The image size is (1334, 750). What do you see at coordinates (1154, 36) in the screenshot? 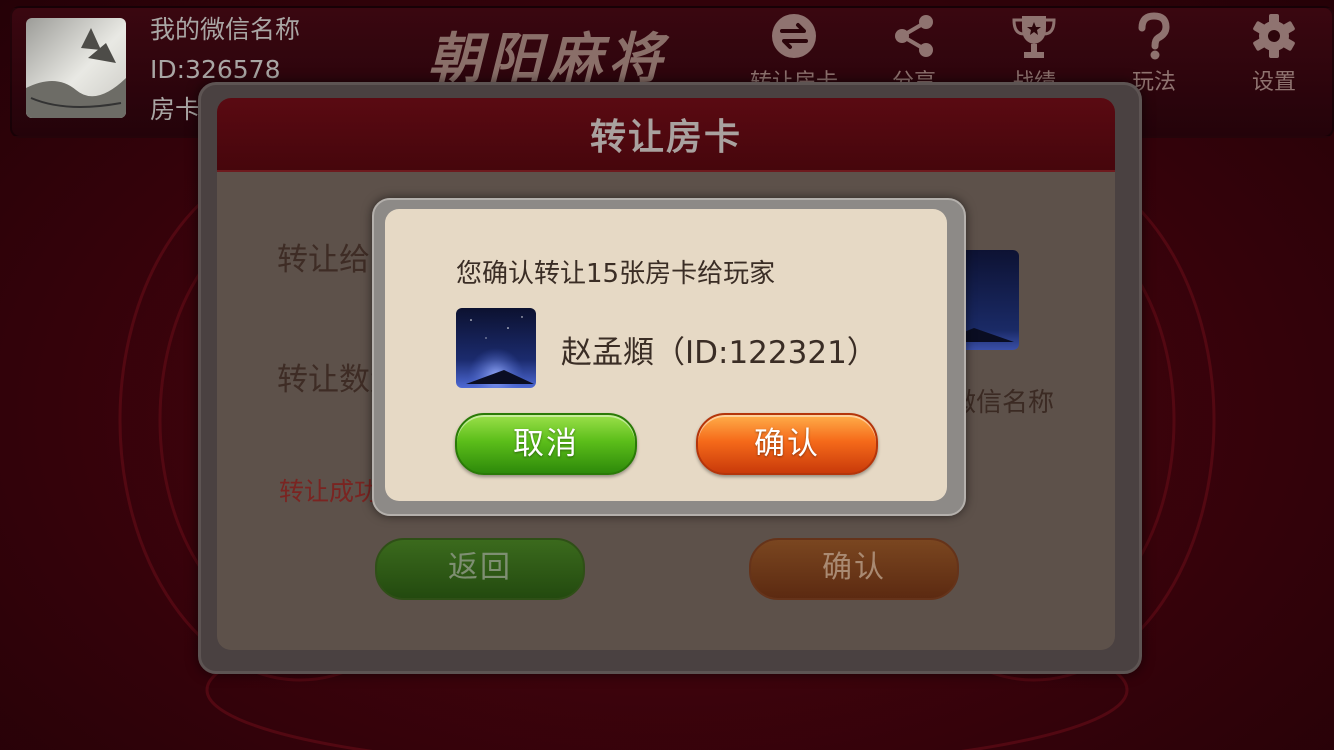
I see `question-icon` at bounding box center [1154, 36].